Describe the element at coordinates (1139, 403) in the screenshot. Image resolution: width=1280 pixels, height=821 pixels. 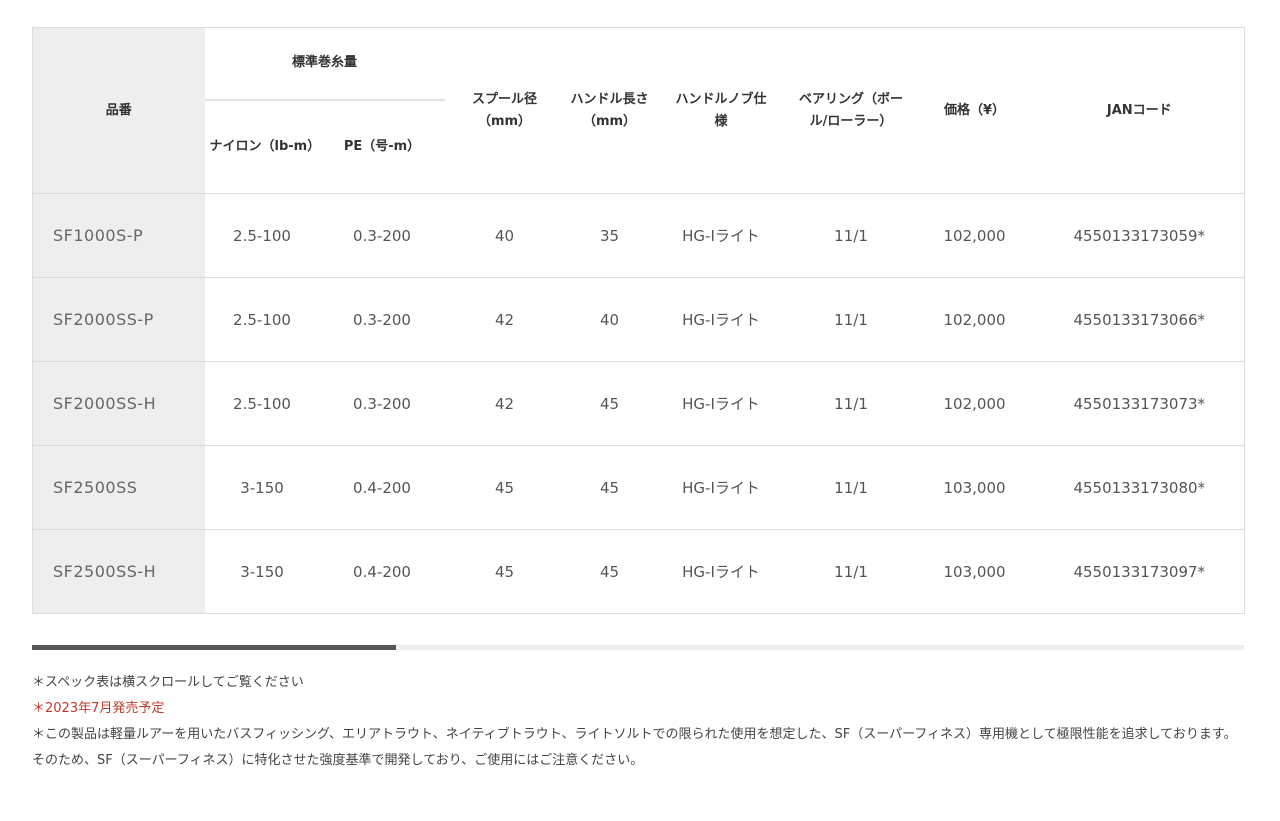
I see `cell-jan: 4550133173073*` at that location.